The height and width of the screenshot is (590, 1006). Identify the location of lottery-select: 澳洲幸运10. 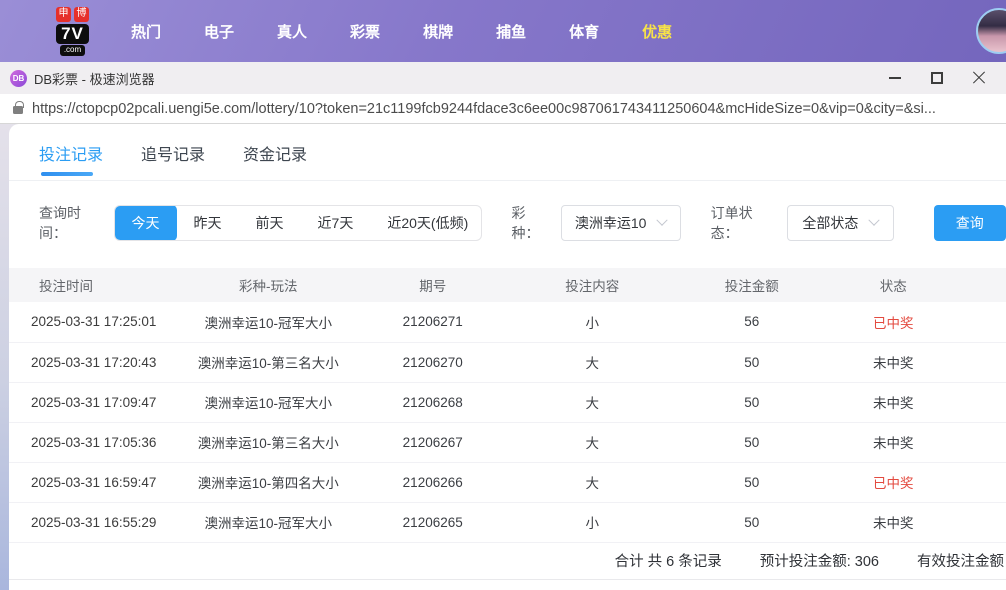
(620, 223).